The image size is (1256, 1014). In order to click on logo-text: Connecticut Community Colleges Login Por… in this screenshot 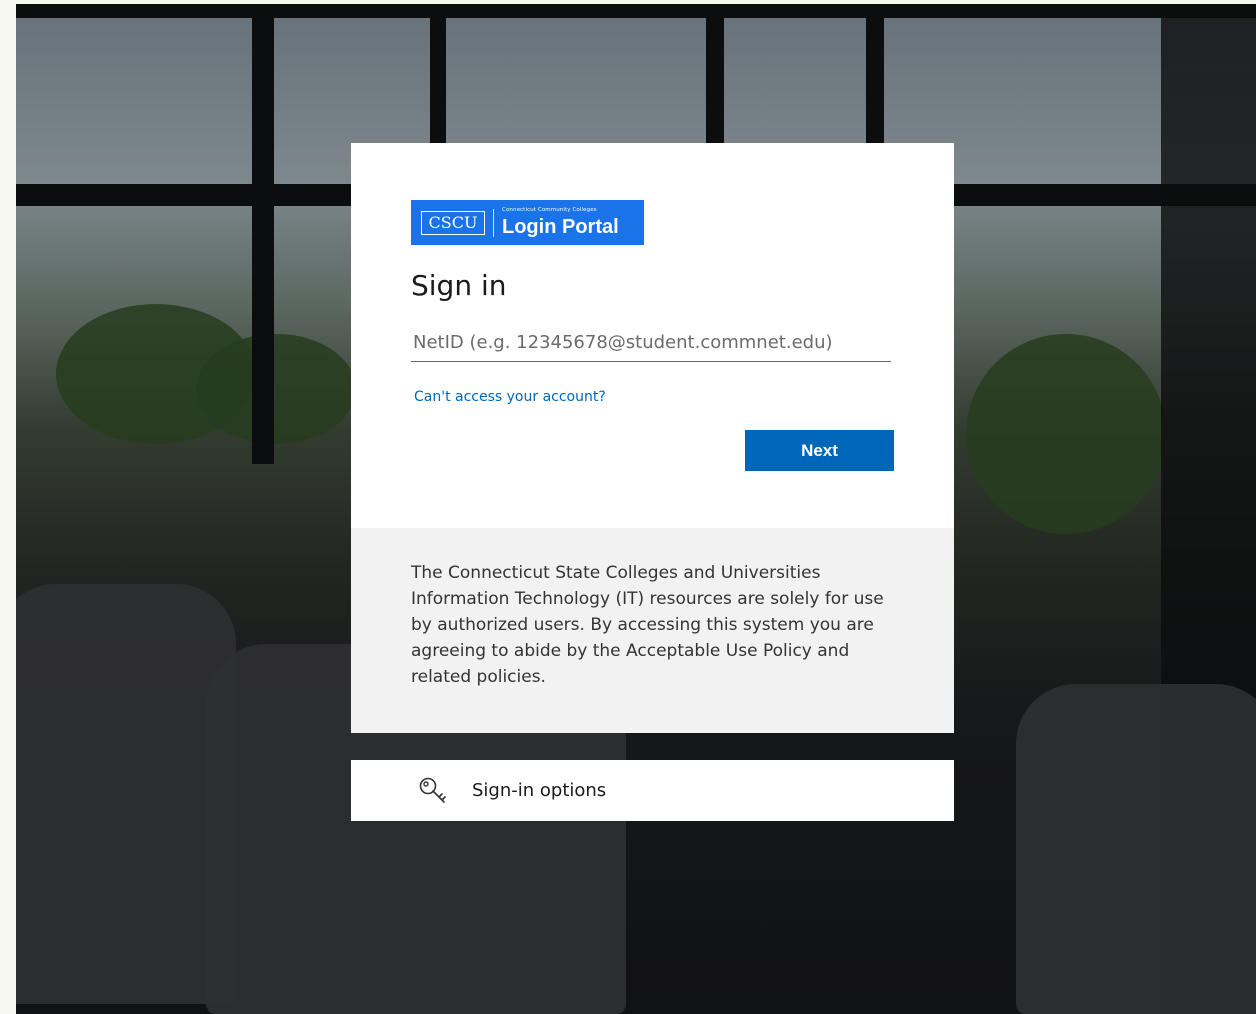, I will do `click(560, 222)`.